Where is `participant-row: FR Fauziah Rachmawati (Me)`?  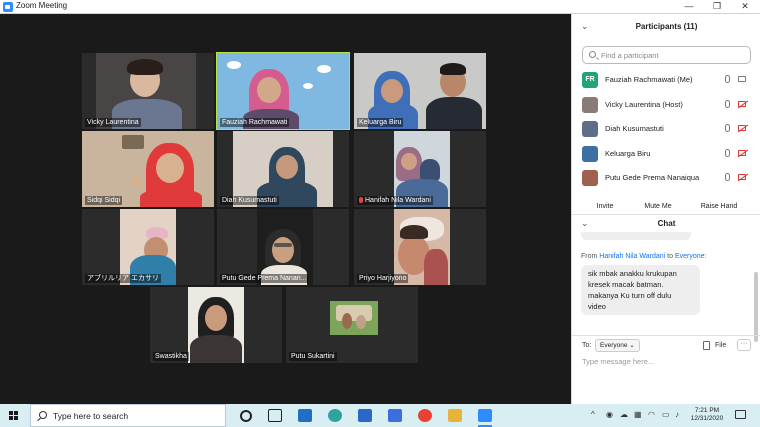
participant-row: FR Fauziah Rachmawati (Me) is located at coordinates (666, 80).